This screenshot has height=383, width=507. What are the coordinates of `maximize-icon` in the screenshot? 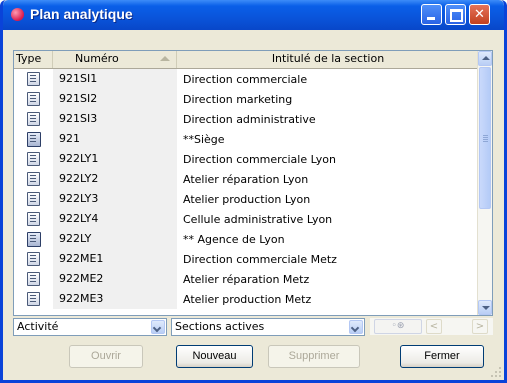 It's located at (455, 14).